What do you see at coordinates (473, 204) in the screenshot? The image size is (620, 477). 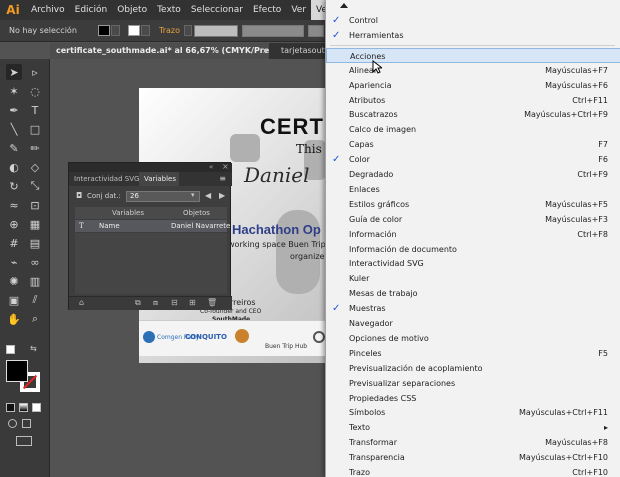 I see `menu-item-estilos-graficos: Estilos gráficos Mayúsculas+F5` at bounding box center [473, 204].